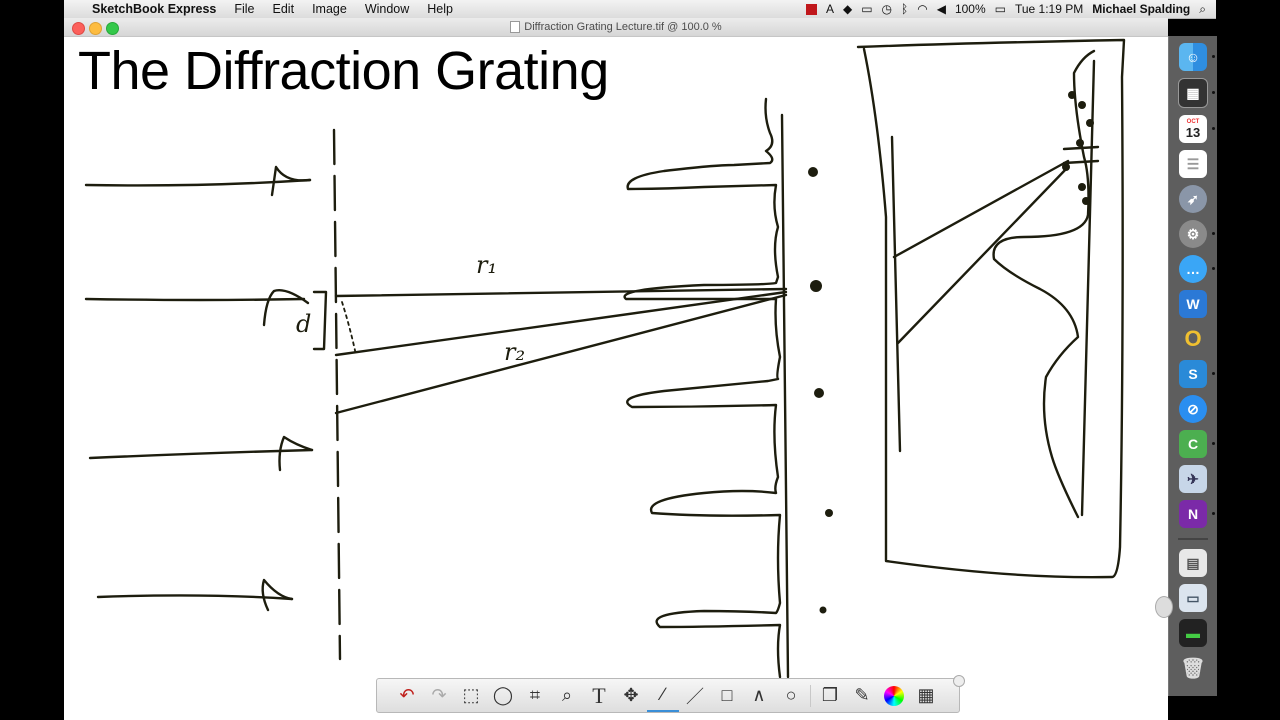  Describe the element at coordinates (810, 695) in the screenshot. I see `toolbar-divider` at that location.